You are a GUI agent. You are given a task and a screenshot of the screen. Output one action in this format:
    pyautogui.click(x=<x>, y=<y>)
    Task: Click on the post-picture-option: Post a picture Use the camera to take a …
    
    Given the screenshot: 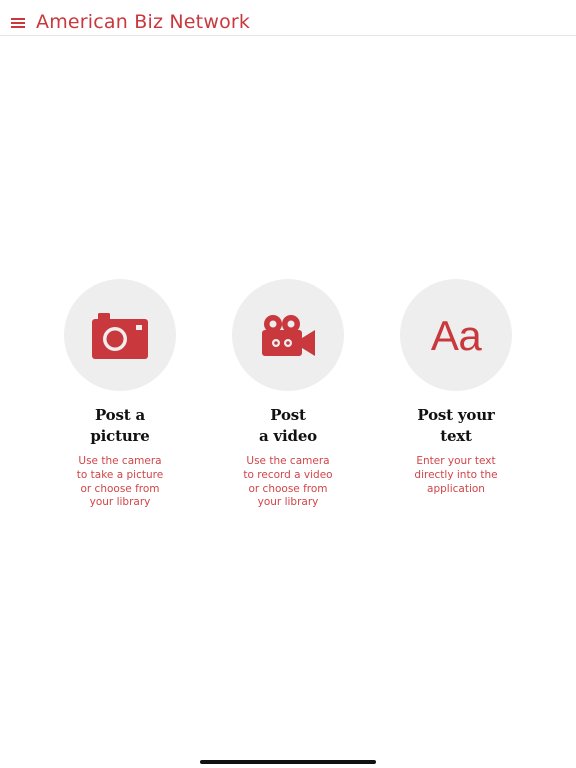 What is the action you would take?
    pyautogui.click(x=120, y=394)
    